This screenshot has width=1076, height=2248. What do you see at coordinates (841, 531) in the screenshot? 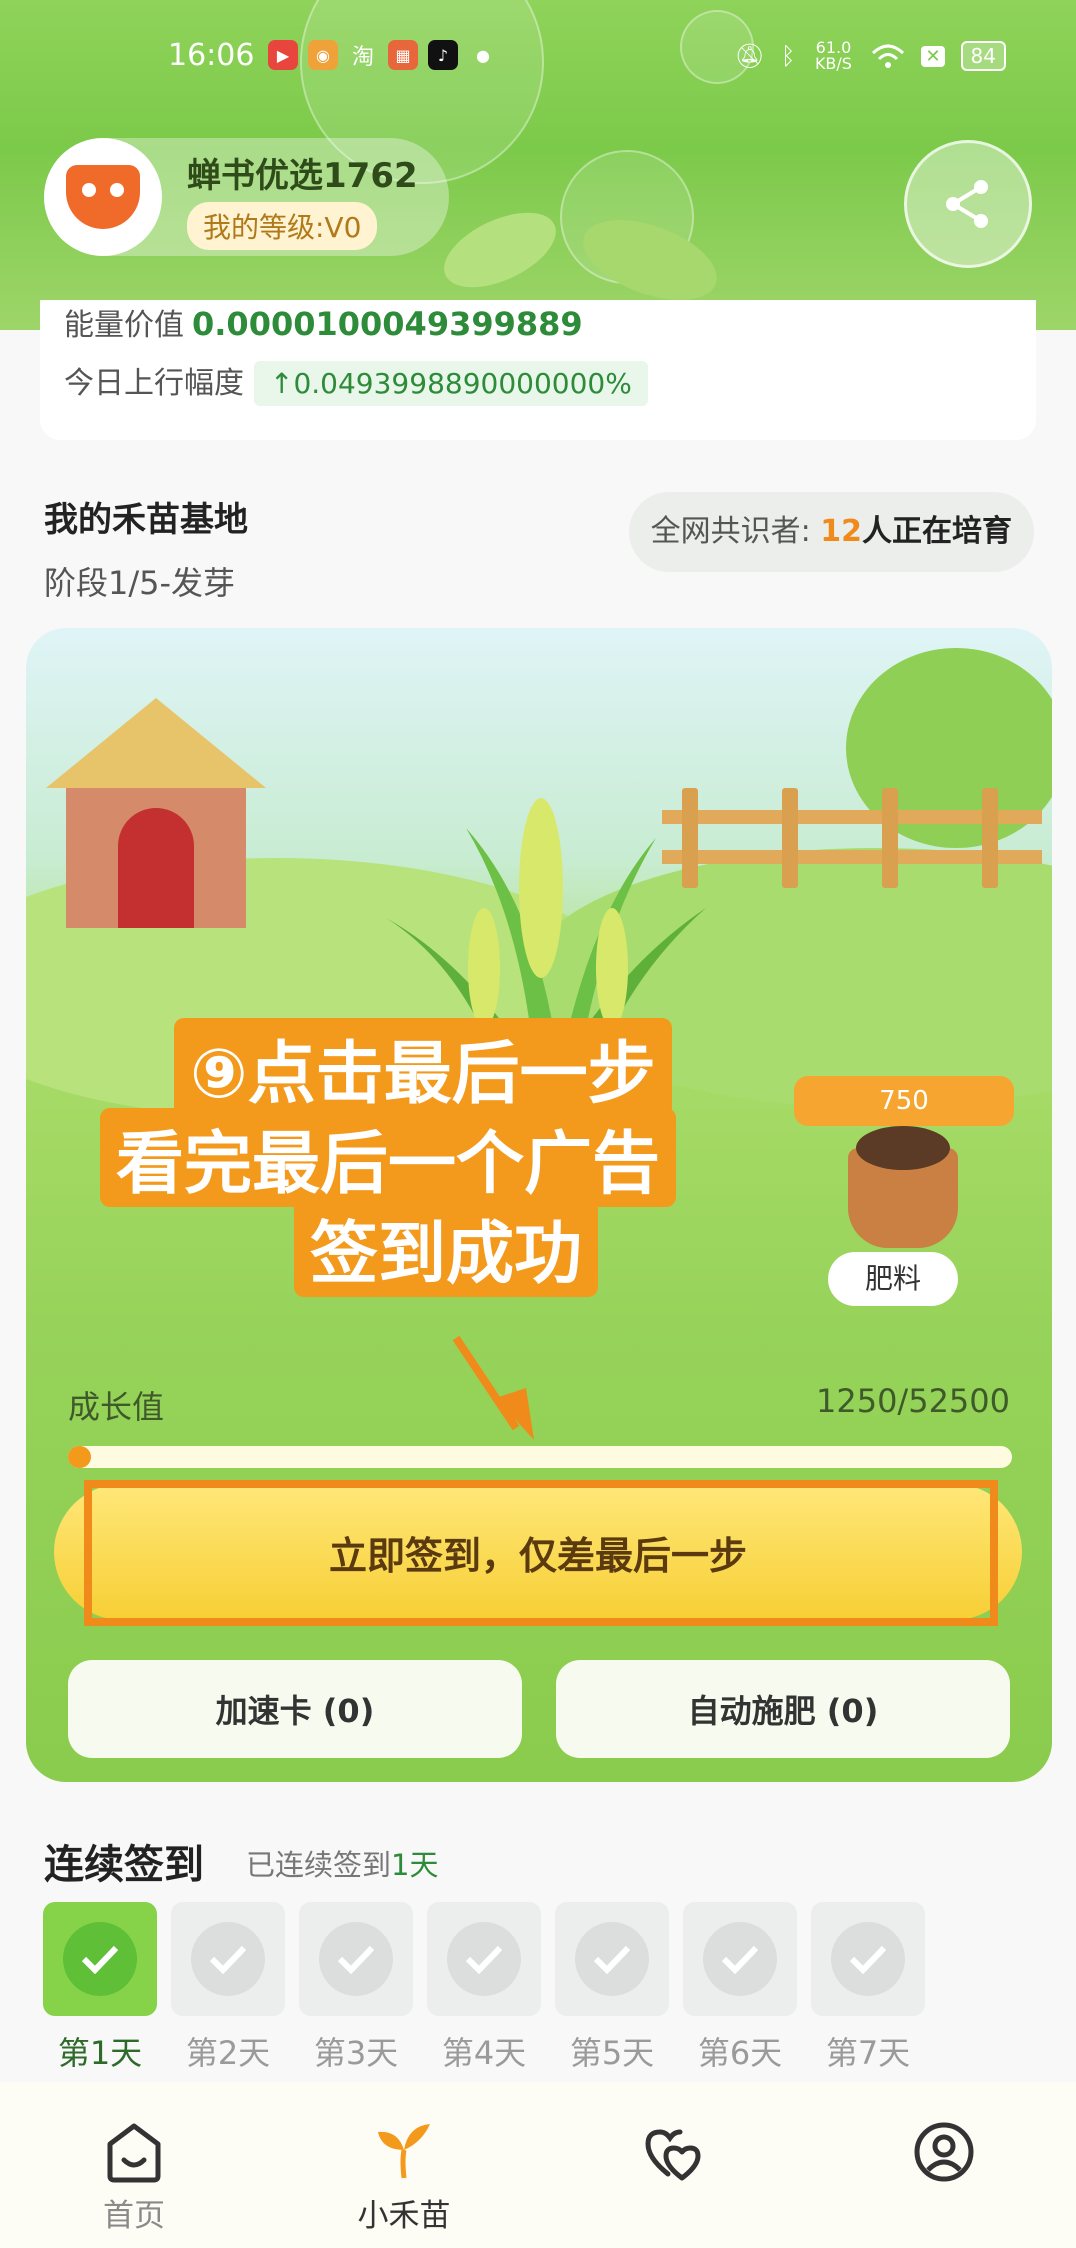
I see `growers-count: 12` at bounding box center [841, 531].